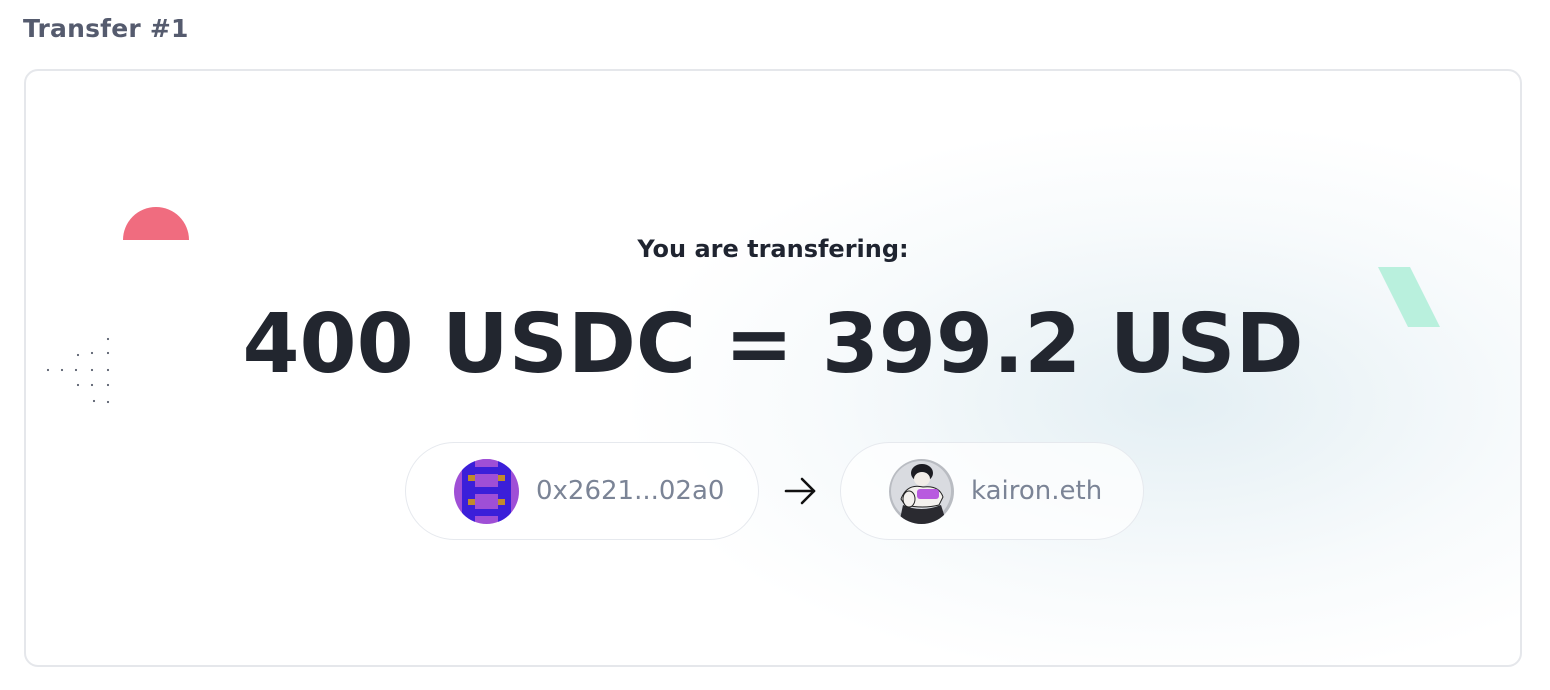 The width and height of the screenshot is (1550, 690). I want to click on transfer-amount: 400 USDC = 399.2 USD, so click(773, 344).